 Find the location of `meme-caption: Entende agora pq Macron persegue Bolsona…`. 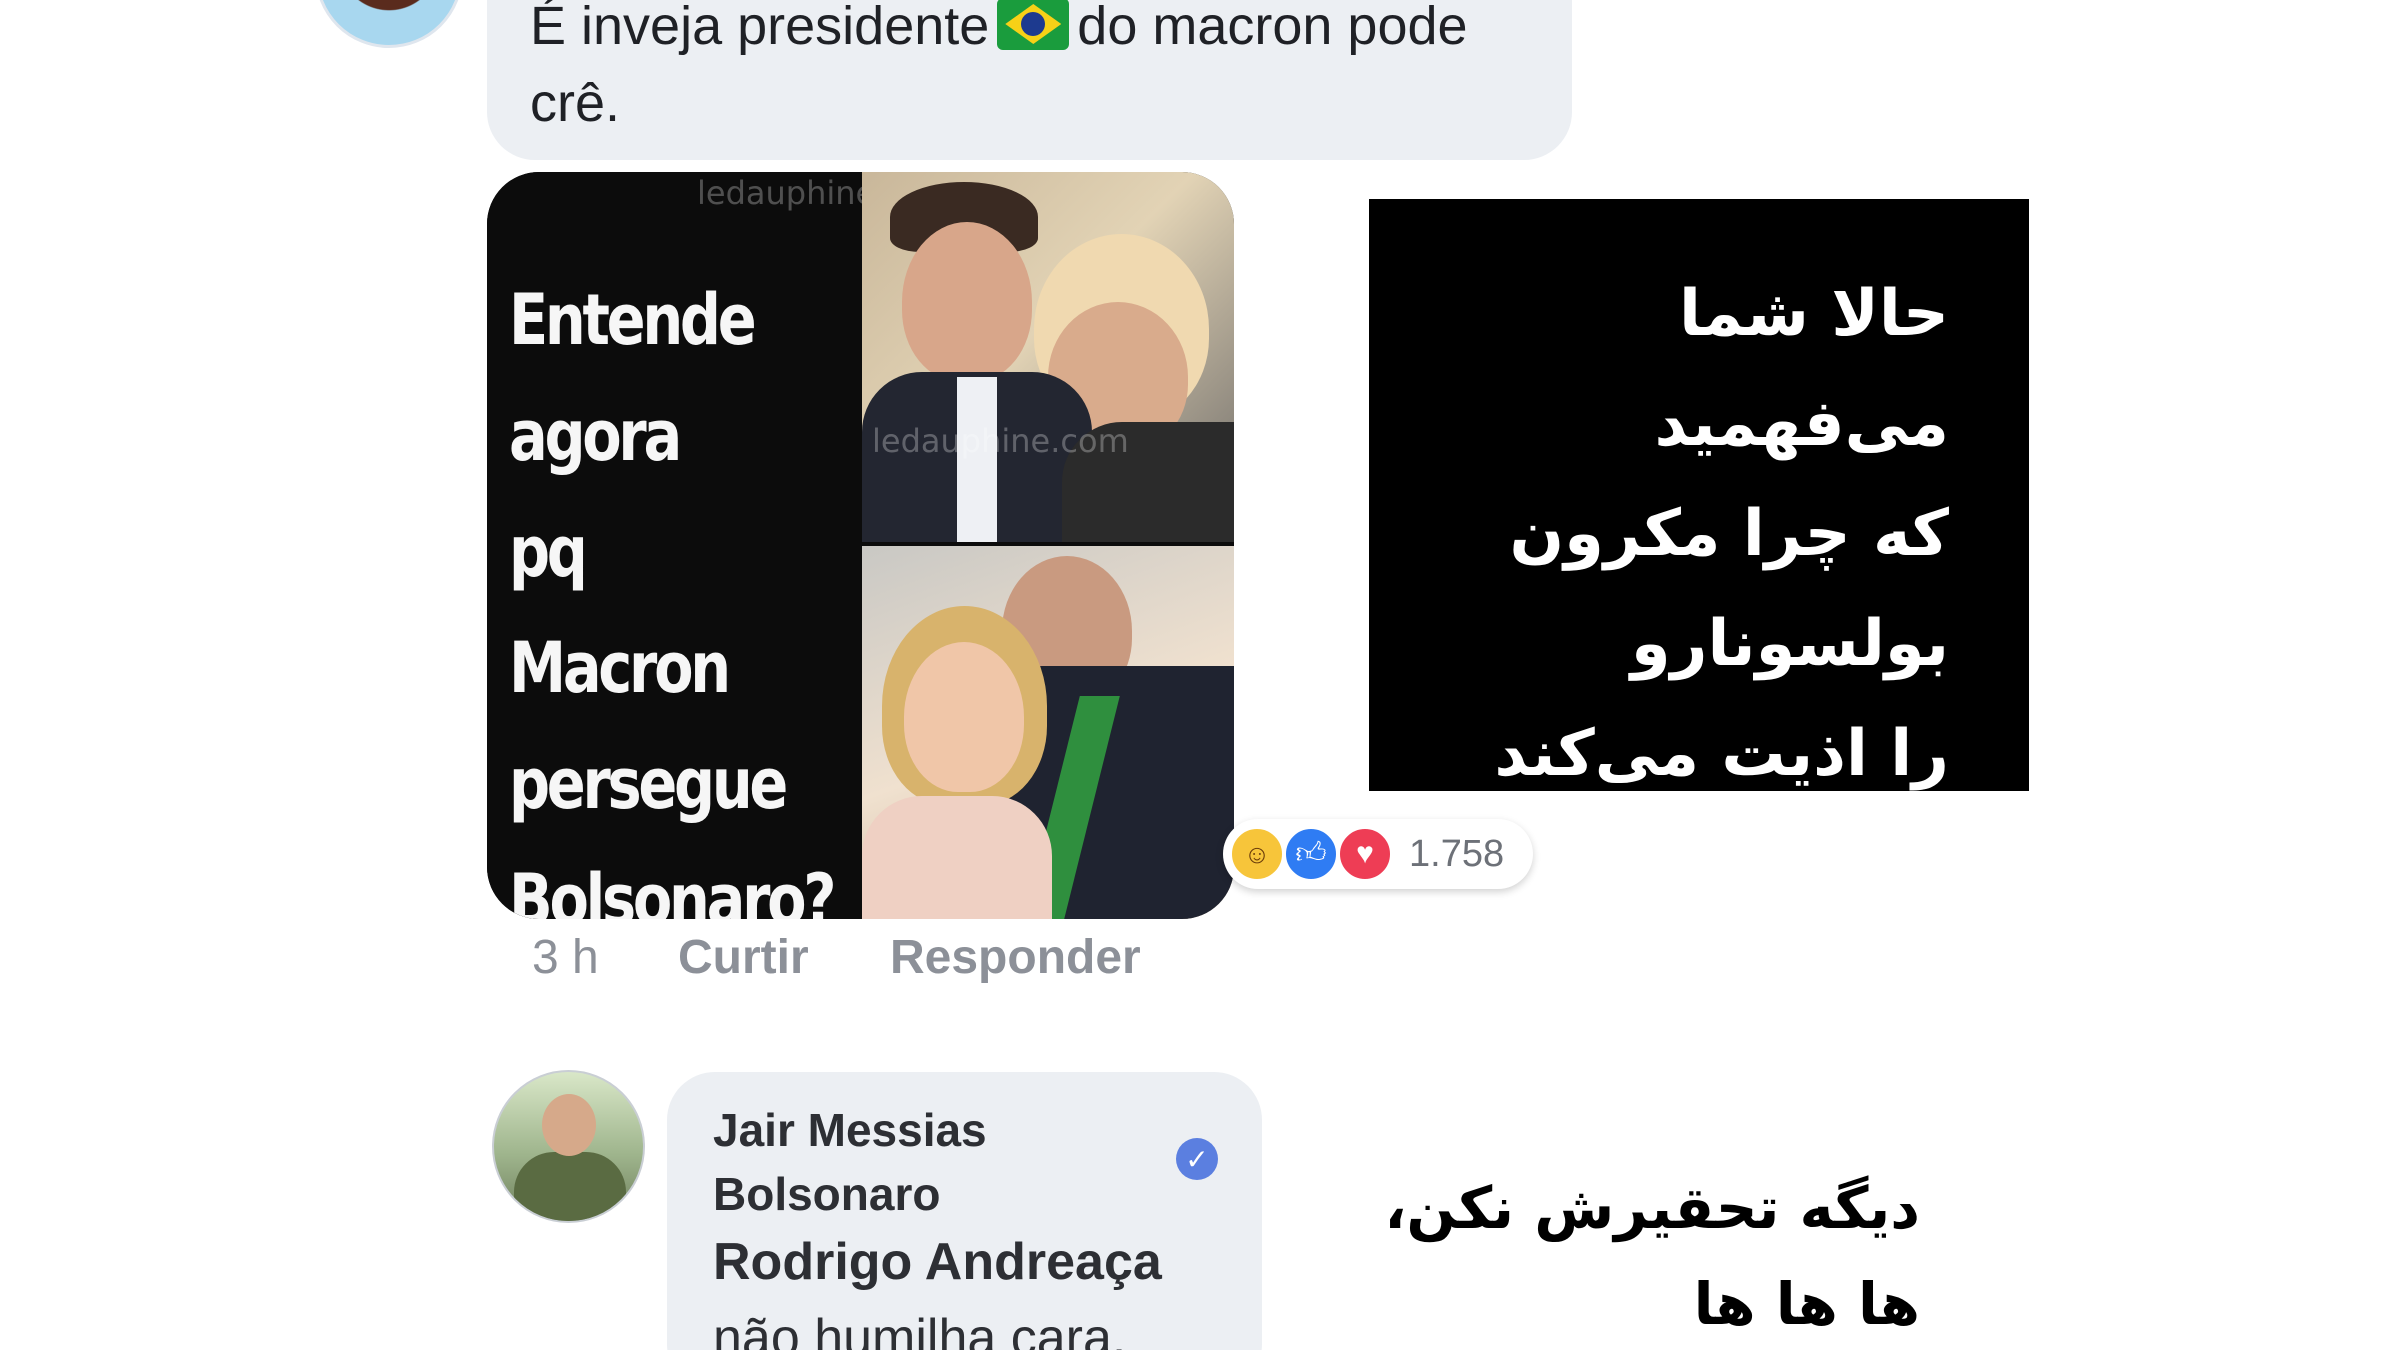

meme-caption: Entende agora pq Macron persegue Bolsona… is located at coordinates (673, 590).